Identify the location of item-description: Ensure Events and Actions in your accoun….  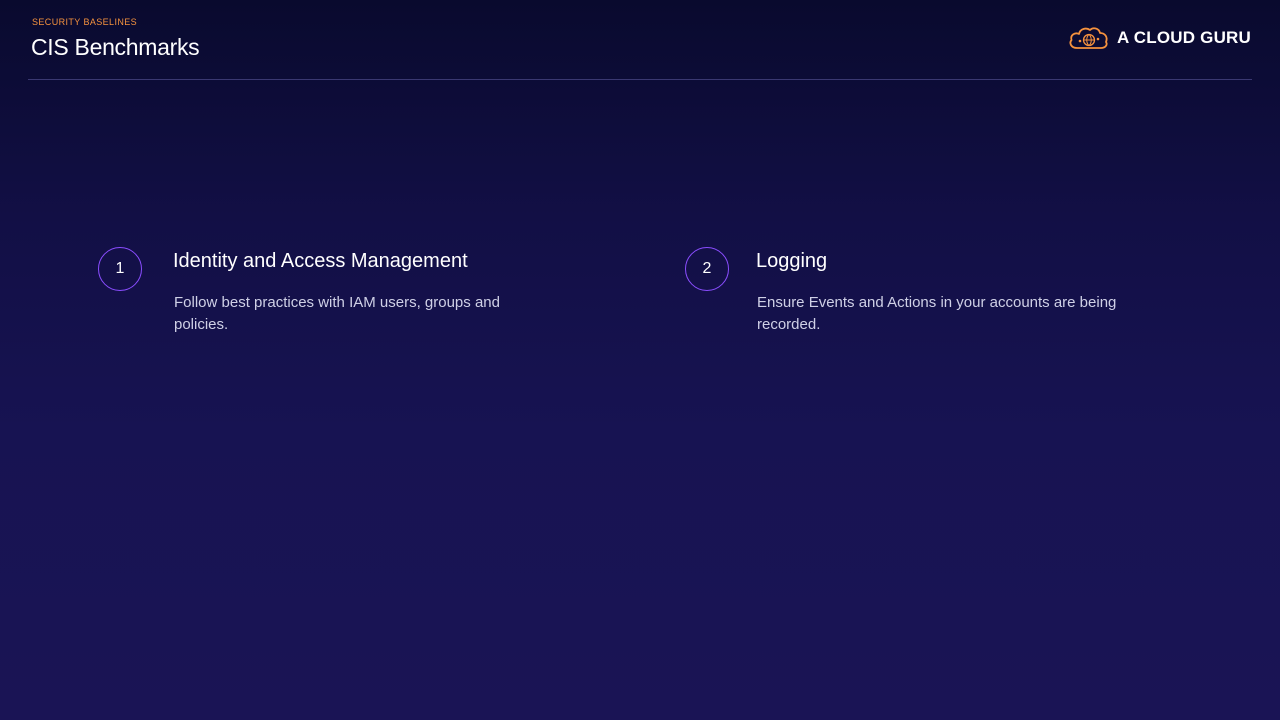
(937, 313).